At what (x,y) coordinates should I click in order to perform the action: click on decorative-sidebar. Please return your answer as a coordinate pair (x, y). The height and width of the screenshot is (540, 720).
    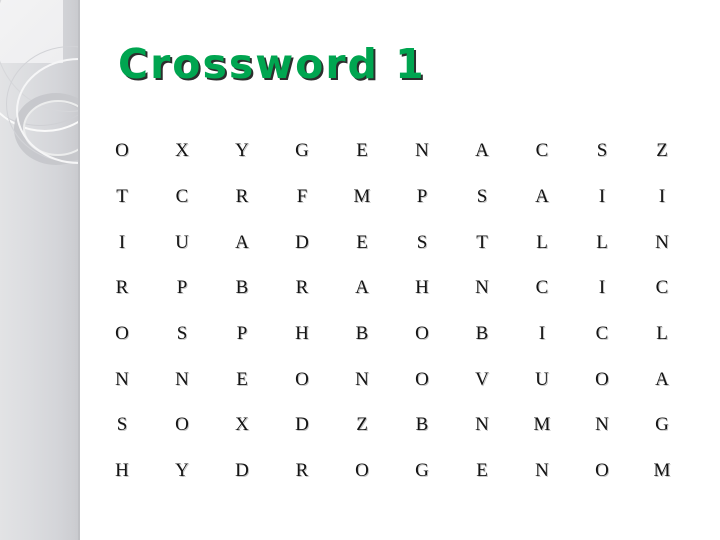
    Looking at the image, I should click on (40, 270).